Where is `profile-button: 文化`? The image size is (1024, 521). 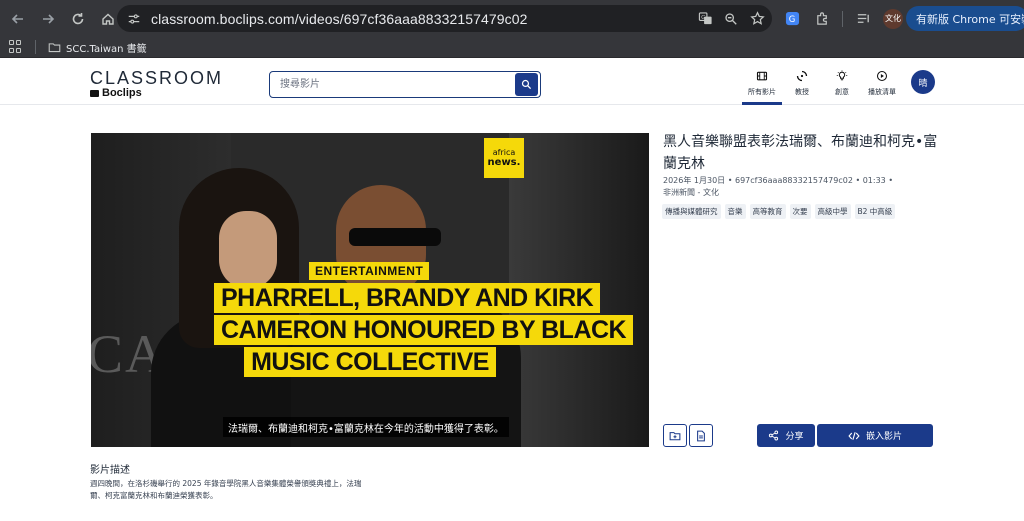 profile-button: 文化 is located at coordinates (893, 18).